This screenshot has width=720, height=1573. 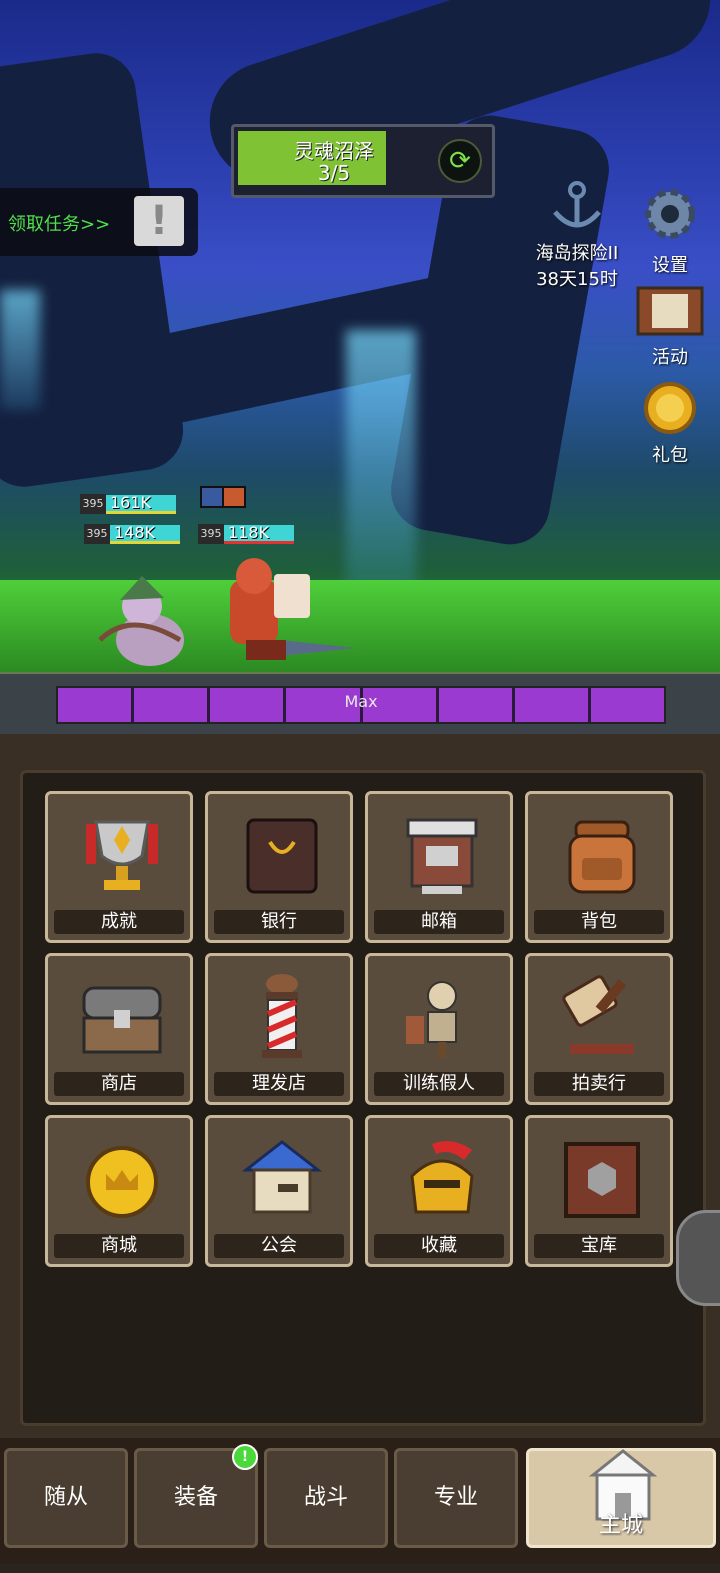 I want to click on hero-party, so click(x=226, y=612).